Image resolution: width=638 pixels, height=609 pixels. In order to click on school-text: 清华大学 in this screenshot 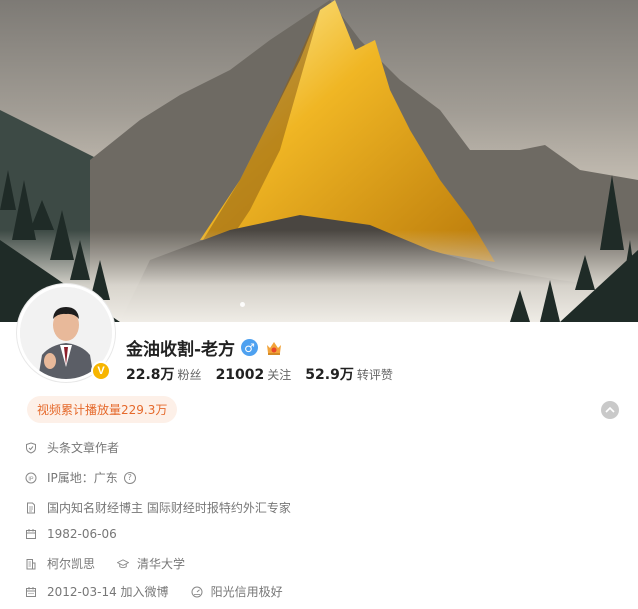, I will do `click(161, 563)`.